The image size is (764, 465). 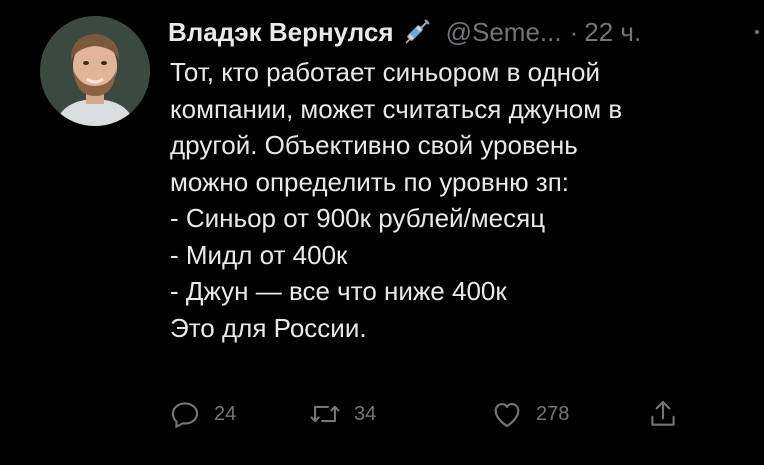 What do you see at coordinates (396, 108) in the screenshot?
I see `tweet-text-line: компании, может считаться джуном в` at bounding box center [396, 108].